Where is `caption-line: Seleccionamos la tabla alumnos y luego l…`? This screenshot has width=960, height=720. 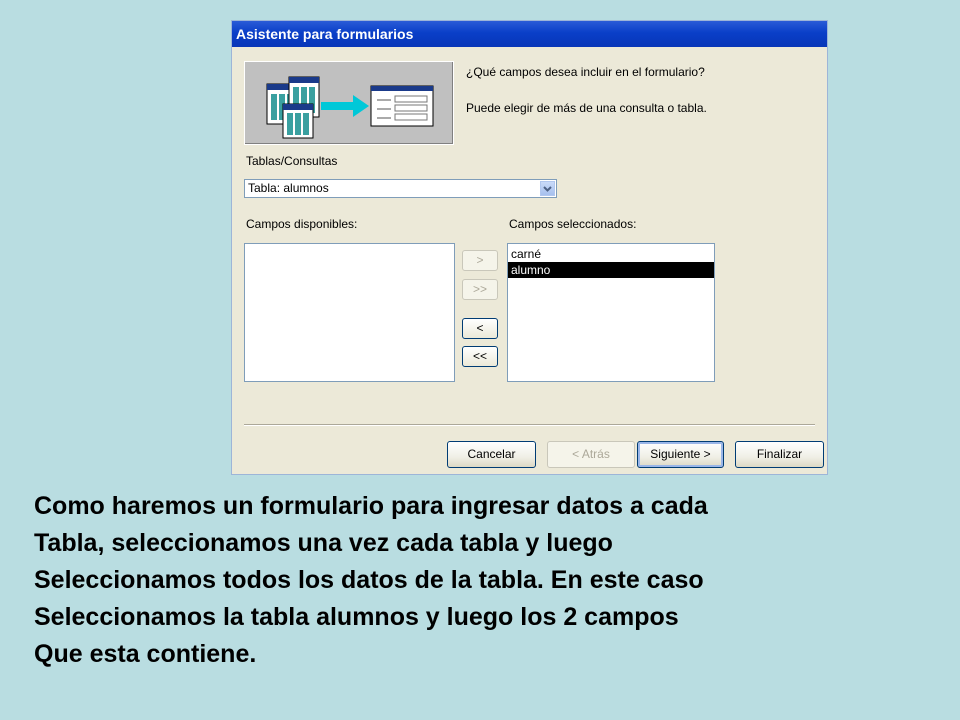
caption-line: Seleccionamos la tabla alumnos y luego l… is located at coordinates (356, 617).